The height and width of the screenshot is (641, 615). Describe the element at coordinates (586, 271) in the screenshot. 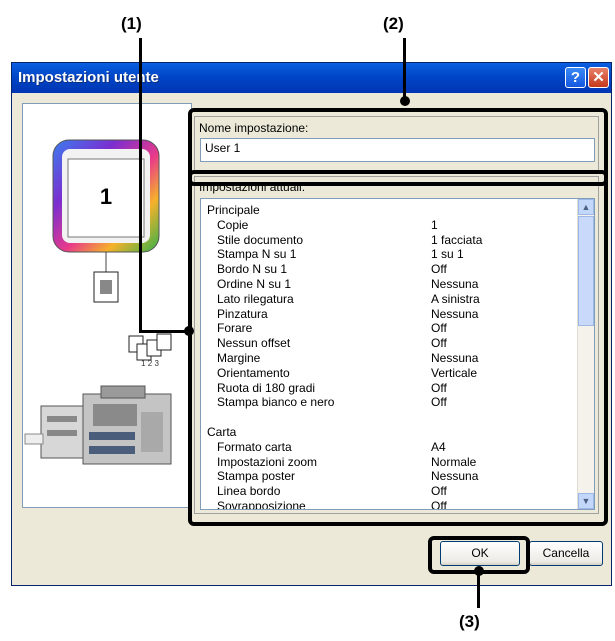

I see `scroll-thumb` at that location.